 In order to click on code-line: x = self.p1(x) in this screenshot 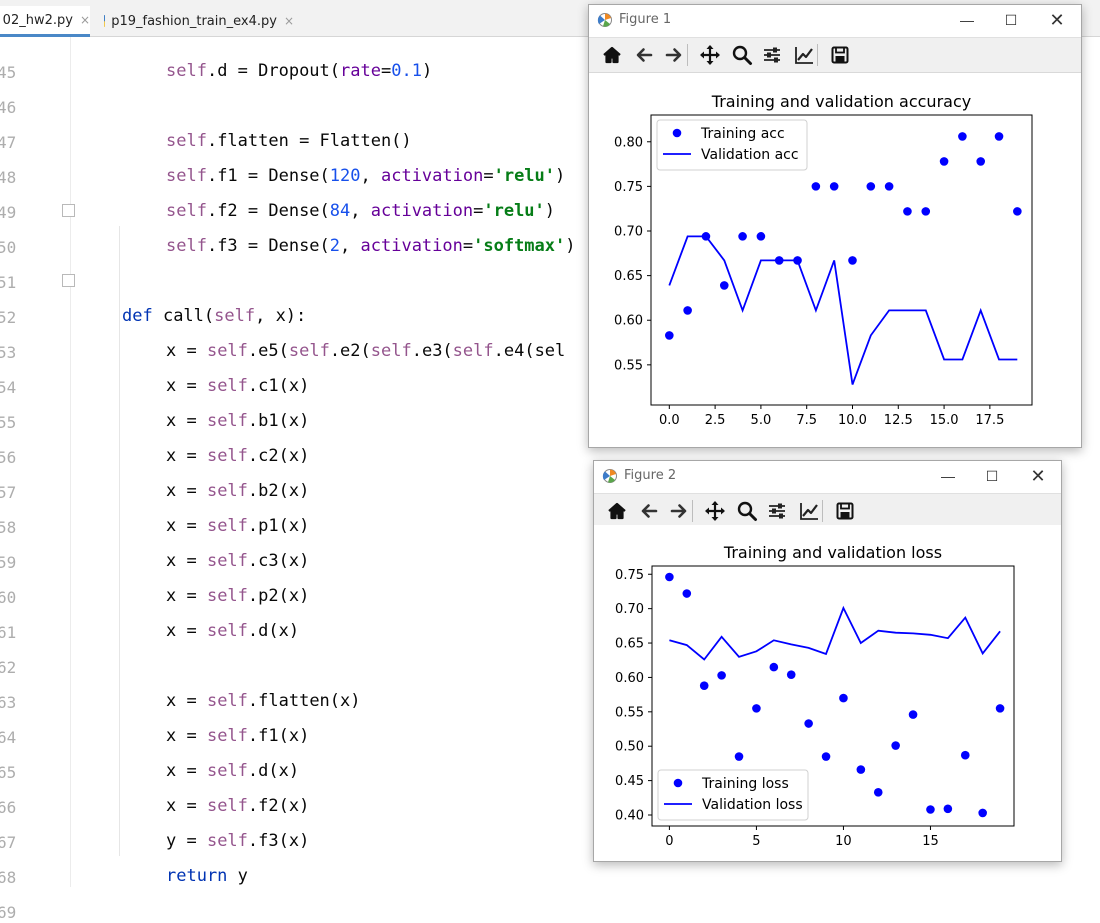, I will do `click(237, 526)`.